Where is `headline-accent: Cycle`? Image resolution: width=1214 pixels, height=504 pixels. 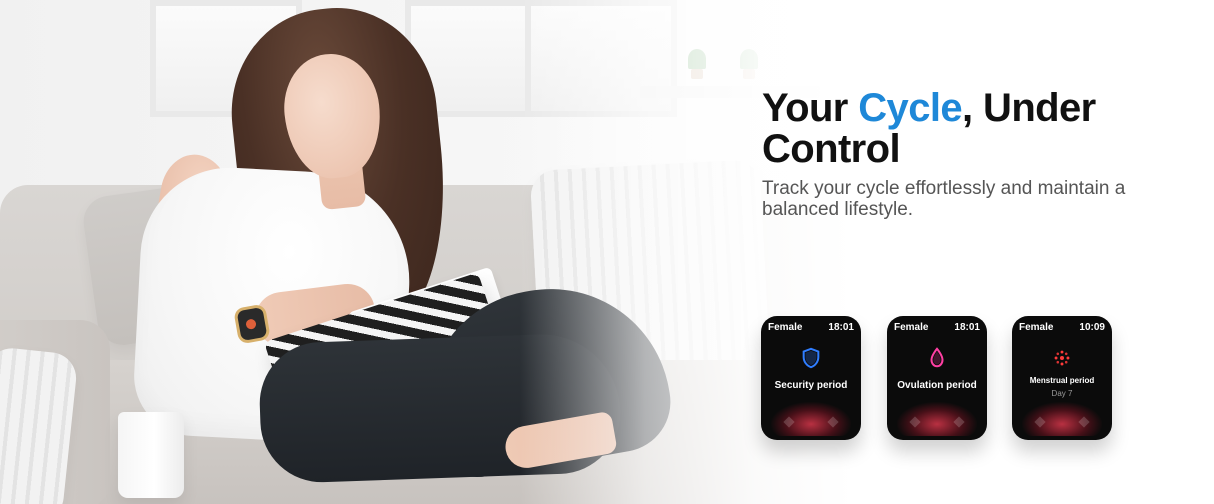
headline-accent: Cycle is located at coordinates (910, 108).